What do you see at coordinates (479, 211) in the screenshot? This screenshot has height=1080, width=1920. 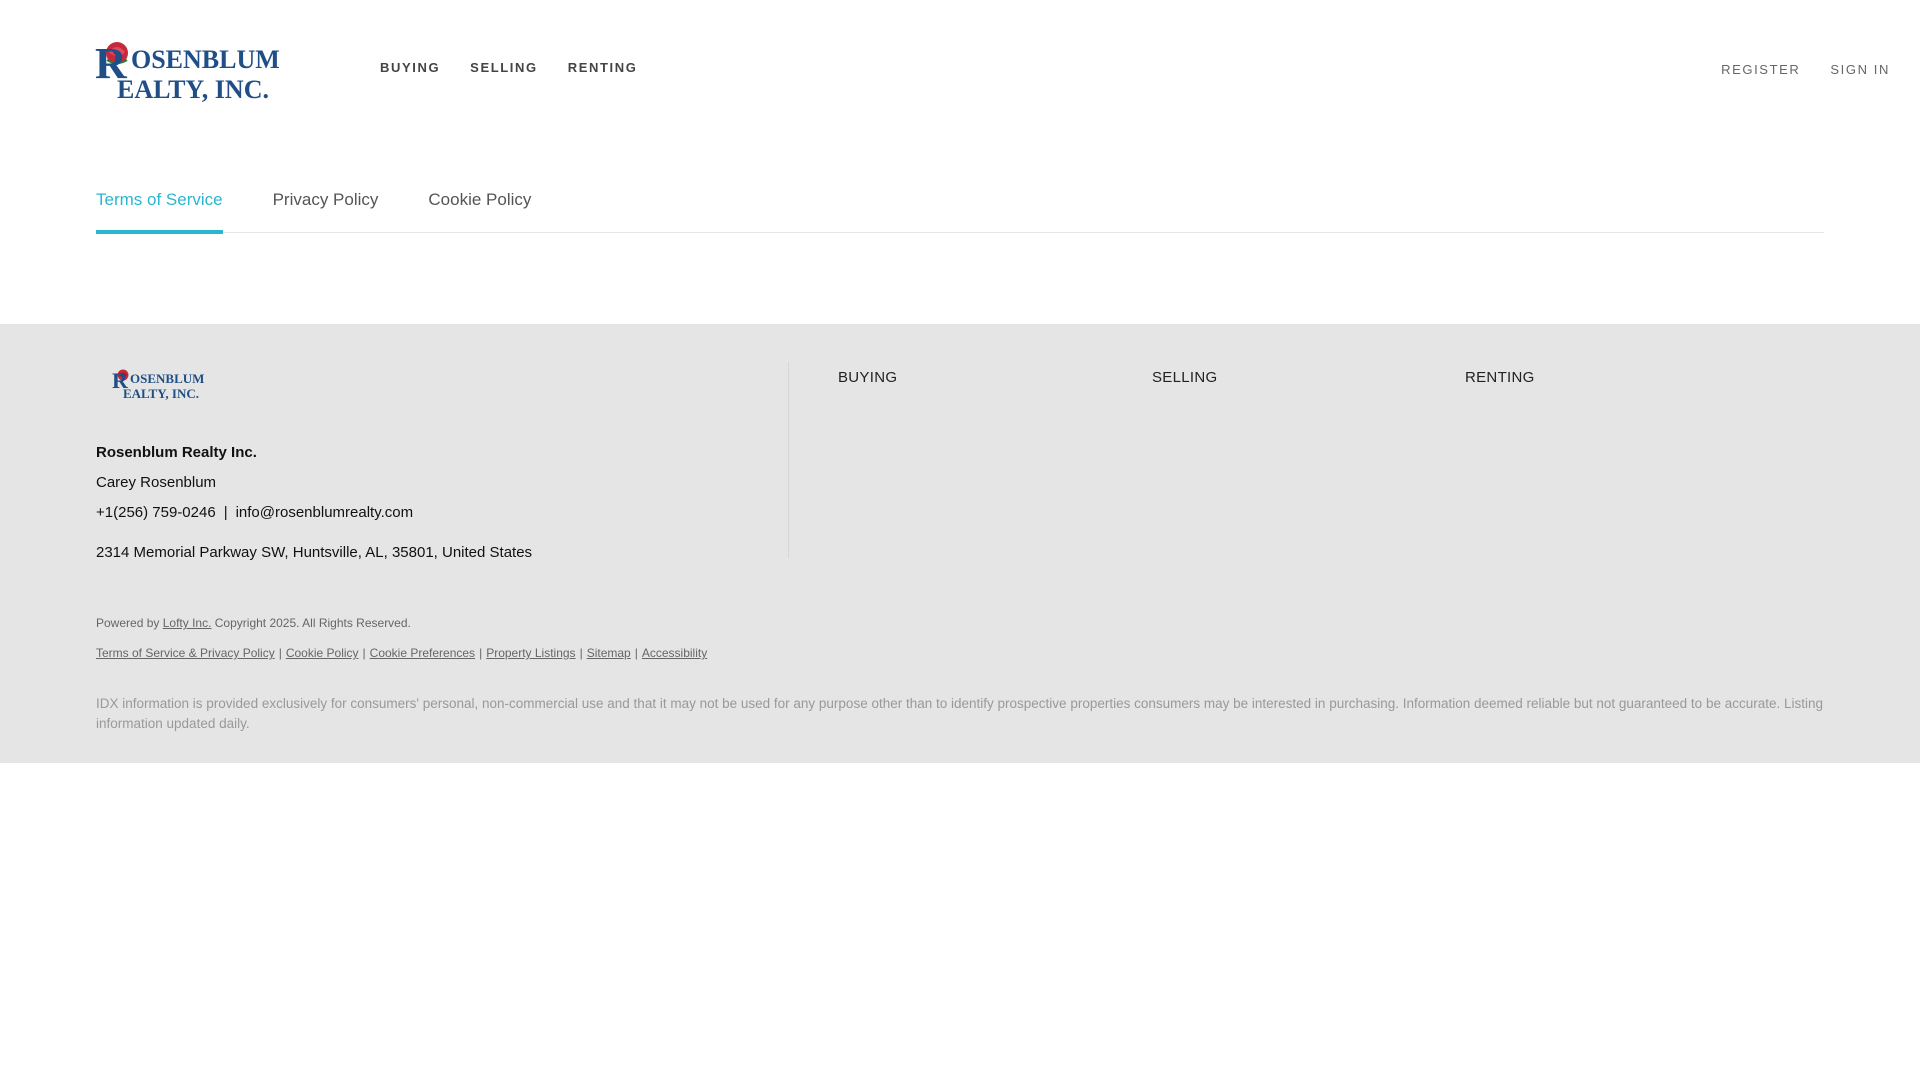 I see `tab-cookie-policy: Cookie Policy` at bounding box center [479, 211].